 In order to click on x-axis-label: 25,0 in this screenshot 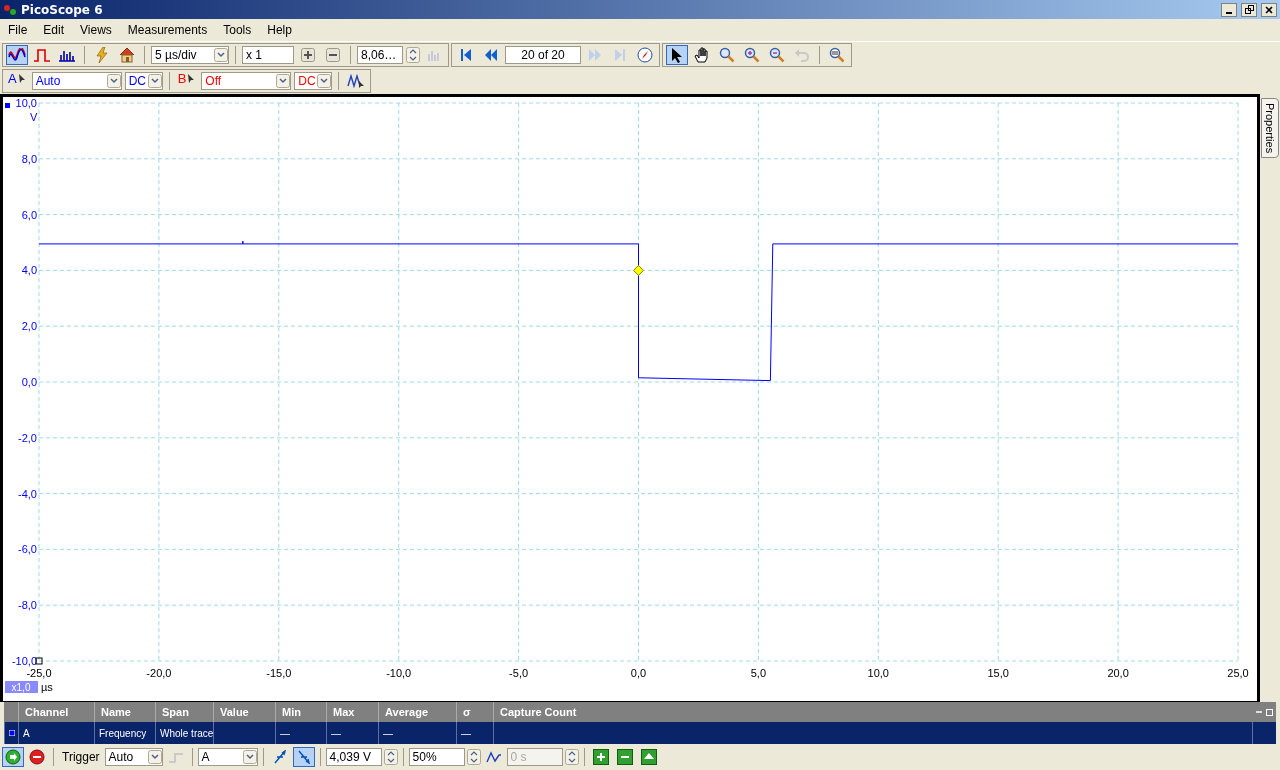, I will do `click(1238, 673)`.